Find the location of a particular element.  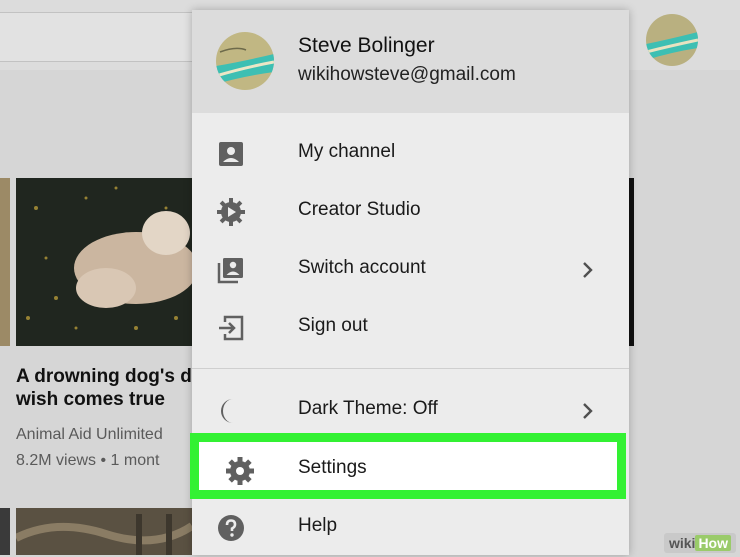

menu-item-label: Help is located at coordinates (318, 525).